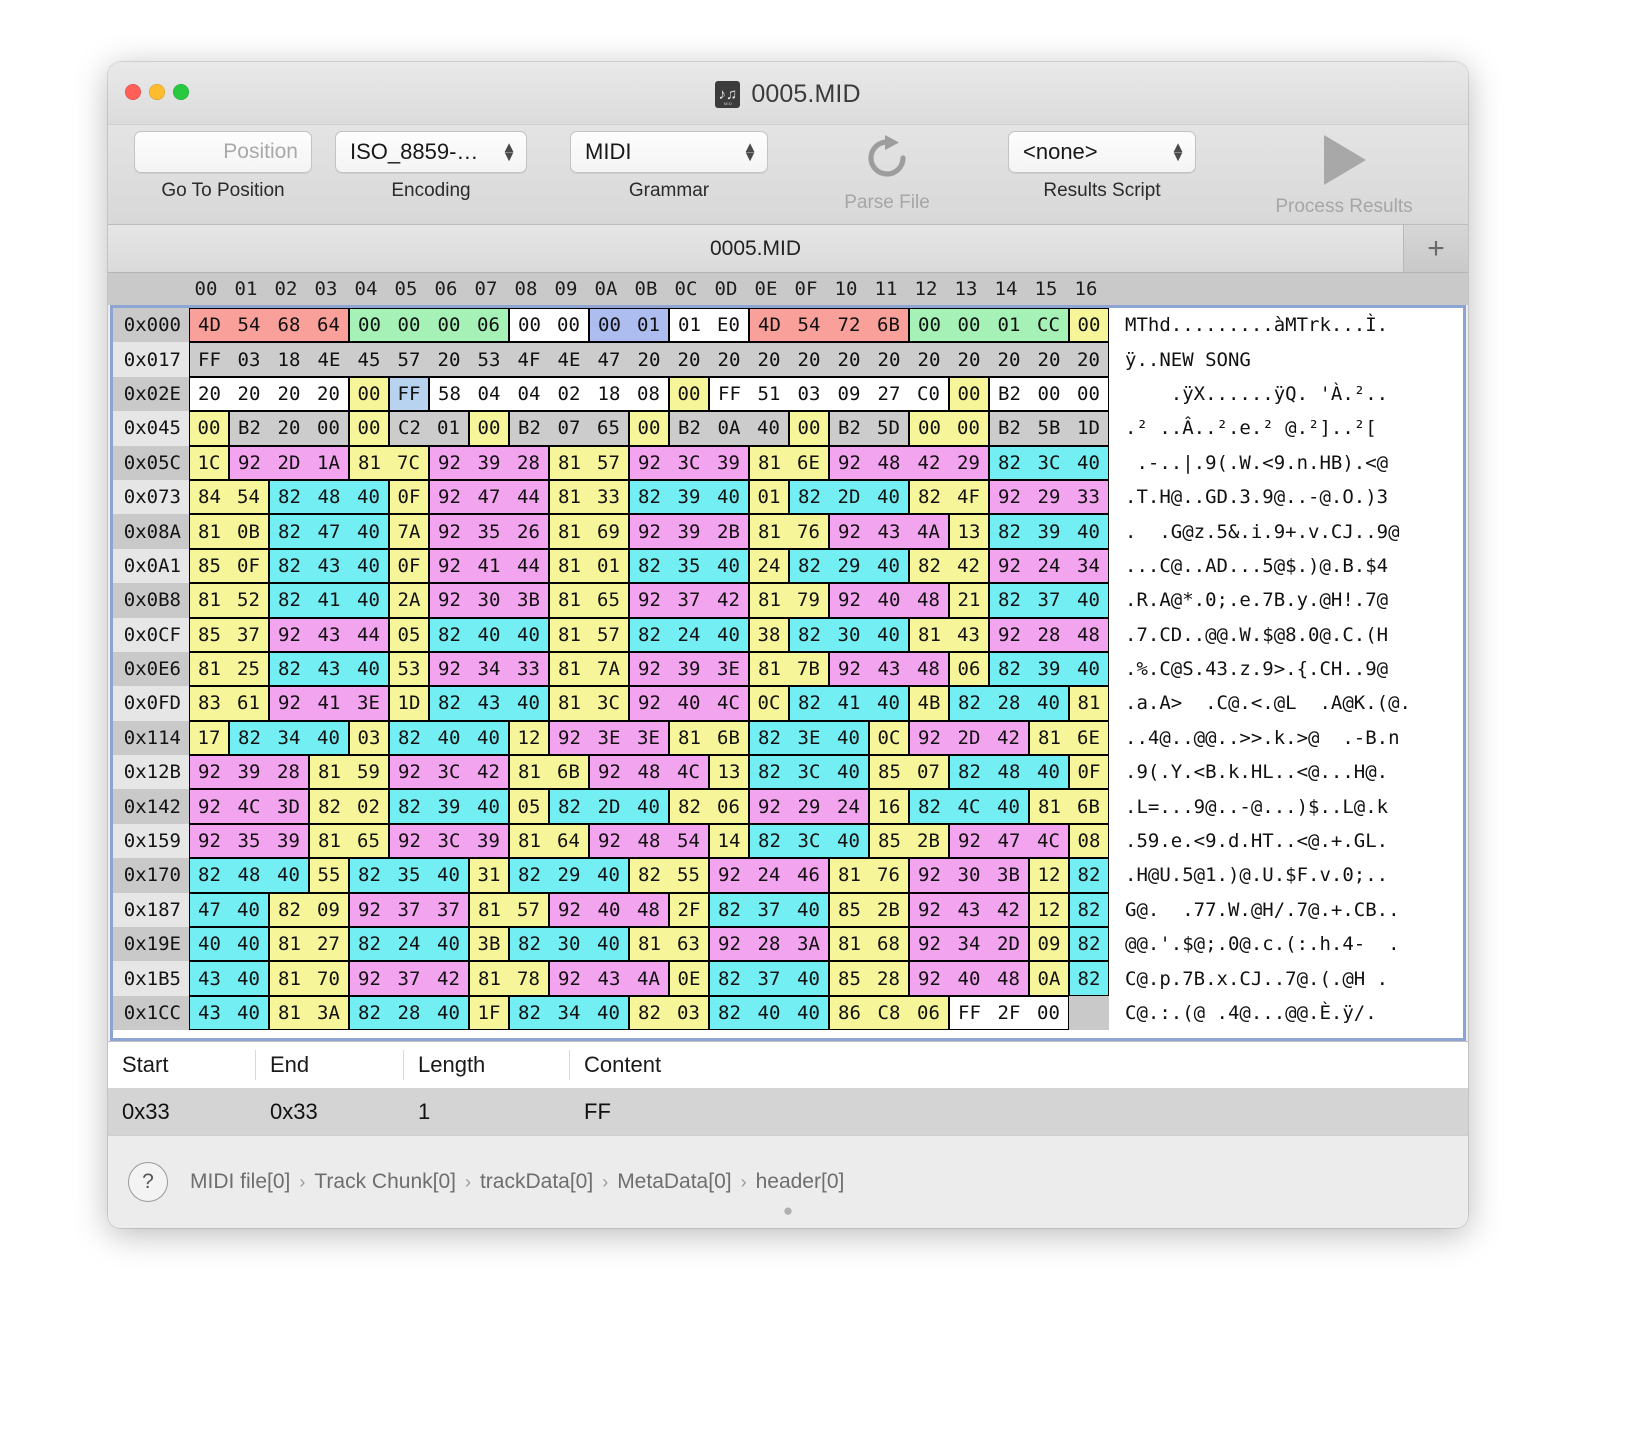 The height and width of the screenshot is (1430, 1642). Describe the element at coordinates (569, 875) in the screenshot. I see `hex-byte-cell: 29` at that location.